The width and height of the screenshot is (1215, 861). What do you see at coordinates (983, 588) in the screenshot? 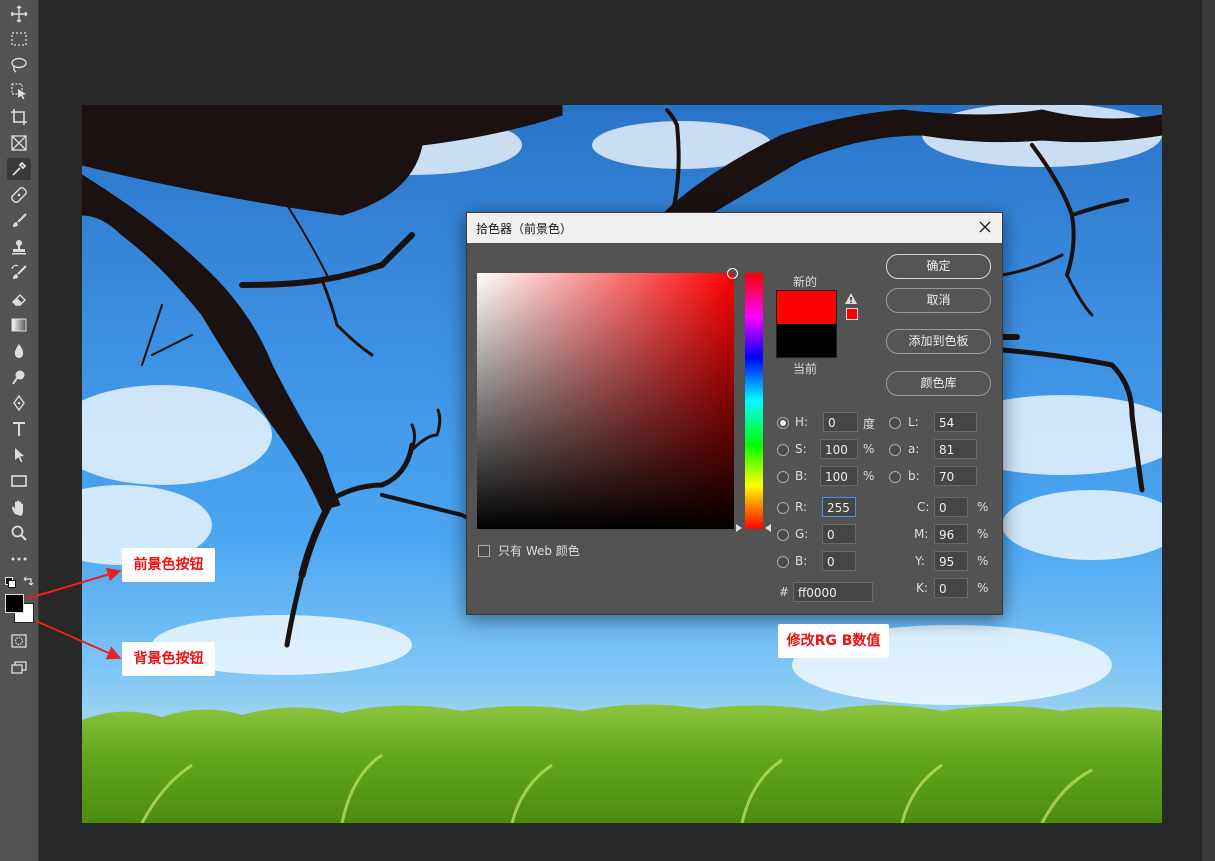
I see `key-black-unit: %` at bounding box center [983, 588].